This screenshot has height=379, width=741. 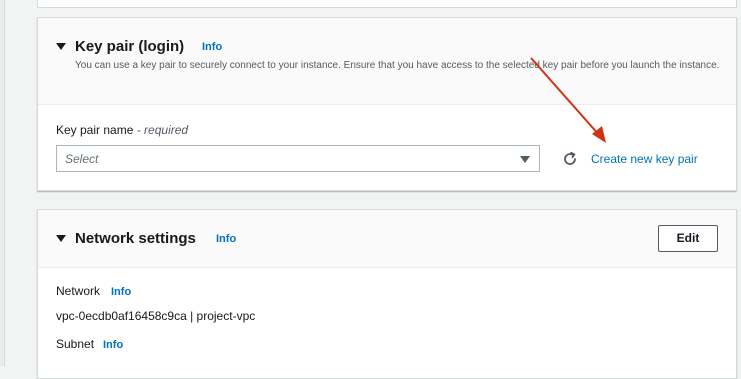 I want to click on key-pair-select: Select, so click(x=298, y=158).